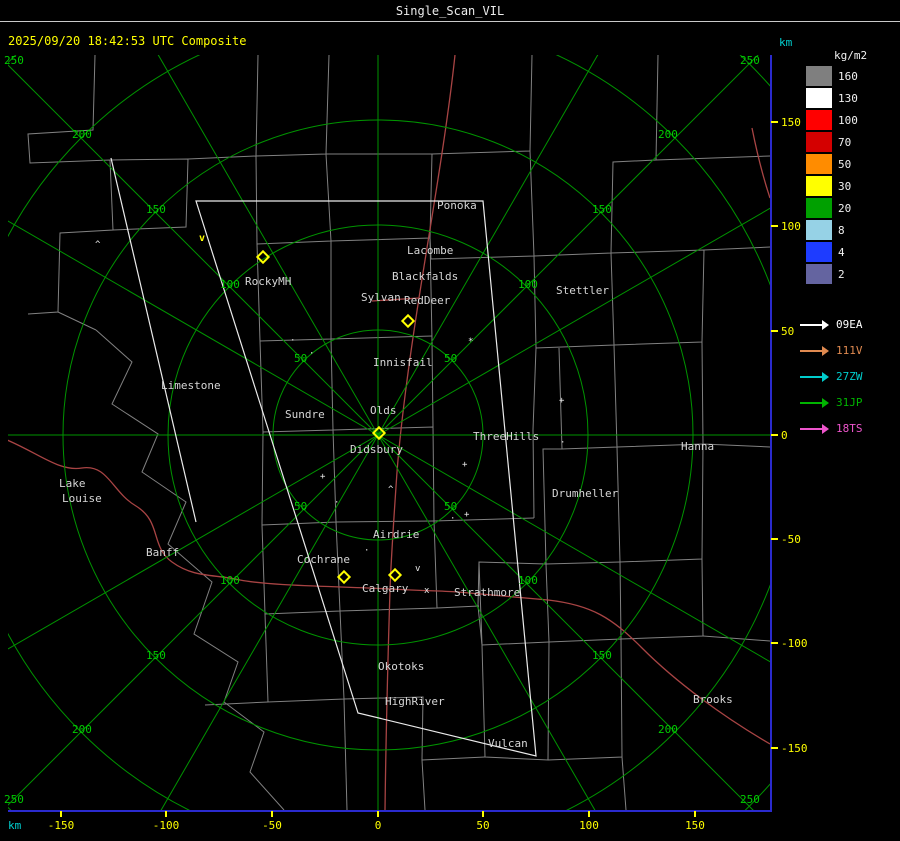  I want to click on vil-scale-value: 50, so click(845, 164).